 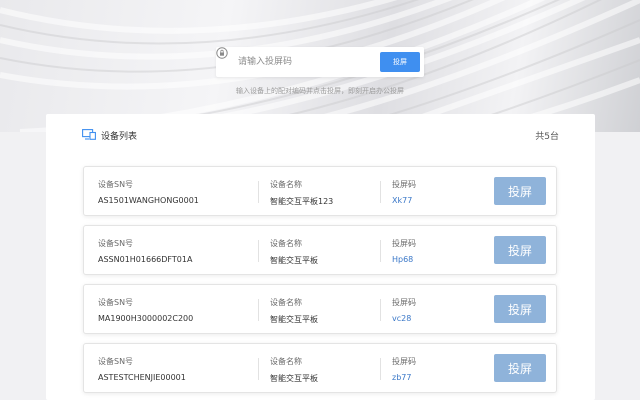 What do you see at coordinates (145, 259) in the screenshot?
I see `sn-value: ASSN01H01666DFT01A` at bounding box center [145, 259].